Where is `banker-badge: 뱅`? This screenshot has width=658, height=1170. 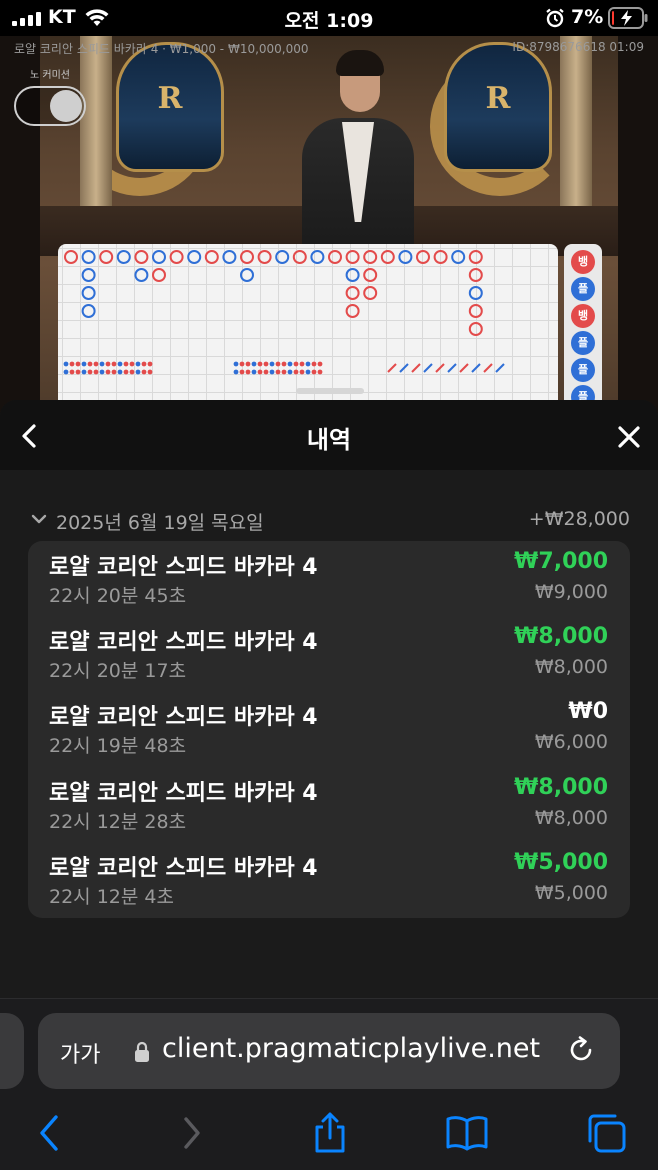
banker-badge: 뱅 is located at coordinates (583, 316).